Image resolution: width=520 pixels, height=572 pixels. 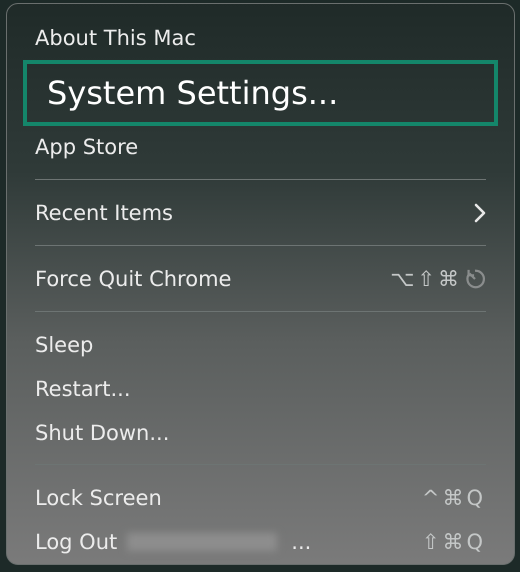 What do you see at coordinates (260, 213) in the screenshot?
I see `menu-item: Recent Items` at bounding box center [260, 213].